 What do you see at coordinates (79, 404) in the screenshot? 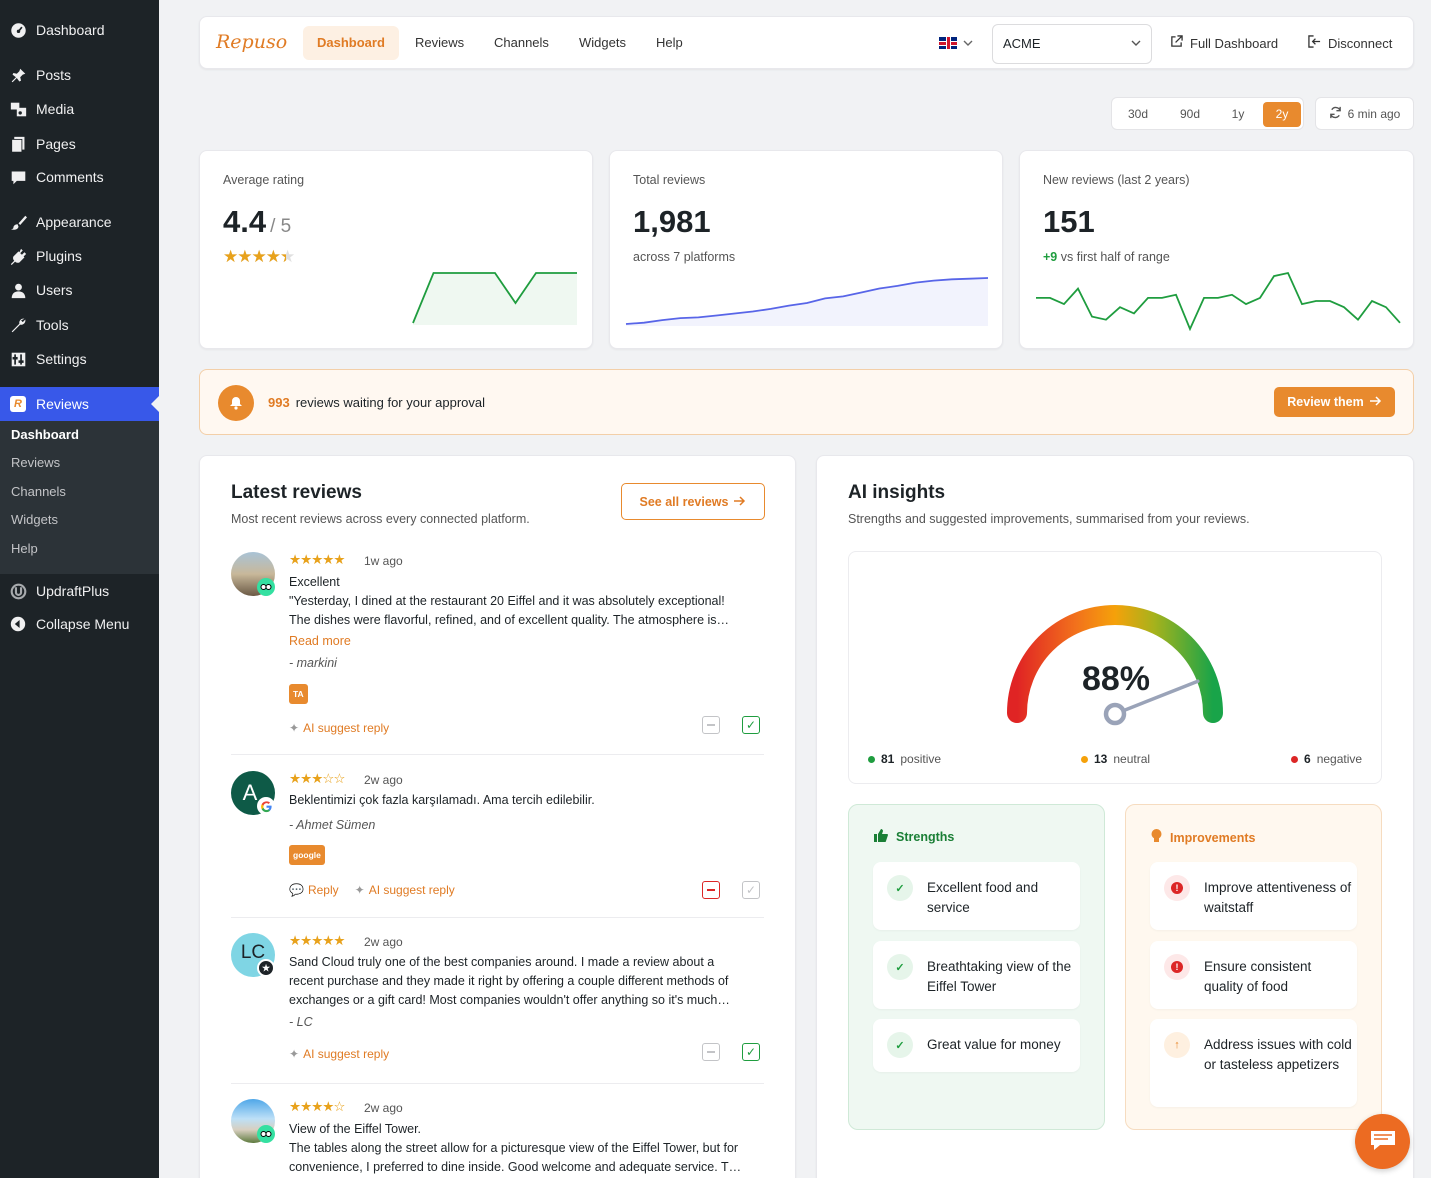
I see `wp-menu-reviews: R Reviews` at bounding box center [79, 404].